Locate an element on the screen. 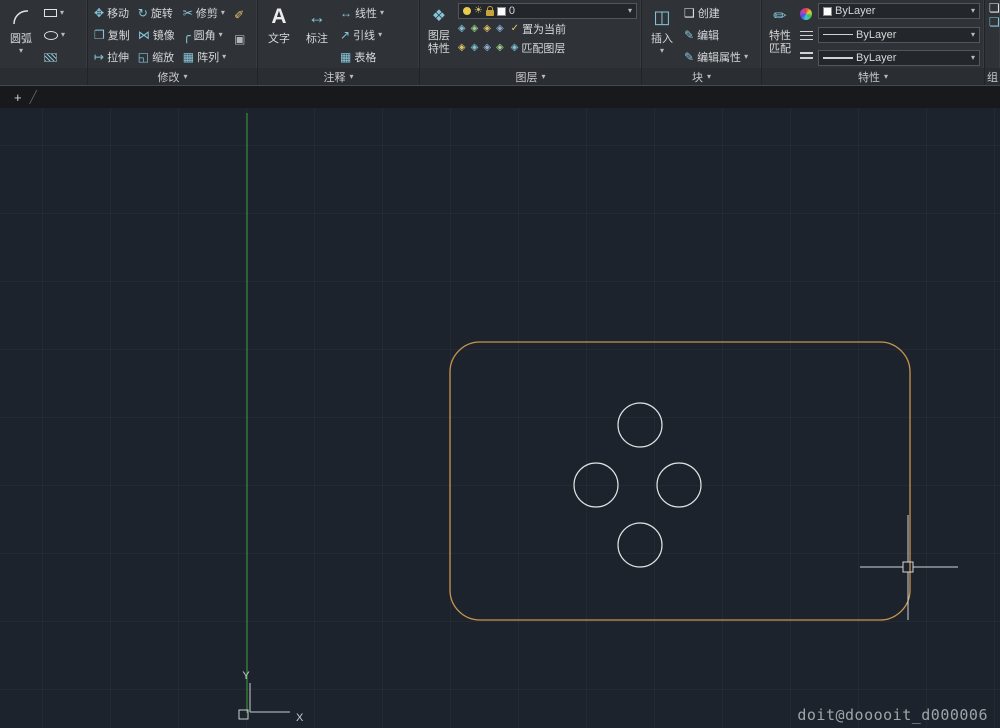  edit-block-label: 编辑 is located at coordinates (708, 36).